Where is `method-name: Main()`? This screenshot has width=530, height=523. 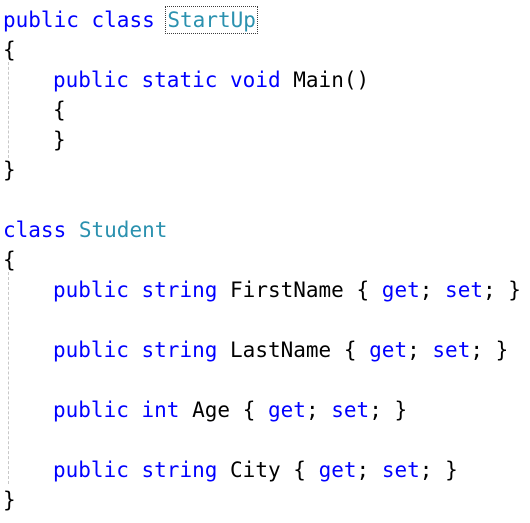
method-name: Main() is located at coordinates (331, 80).